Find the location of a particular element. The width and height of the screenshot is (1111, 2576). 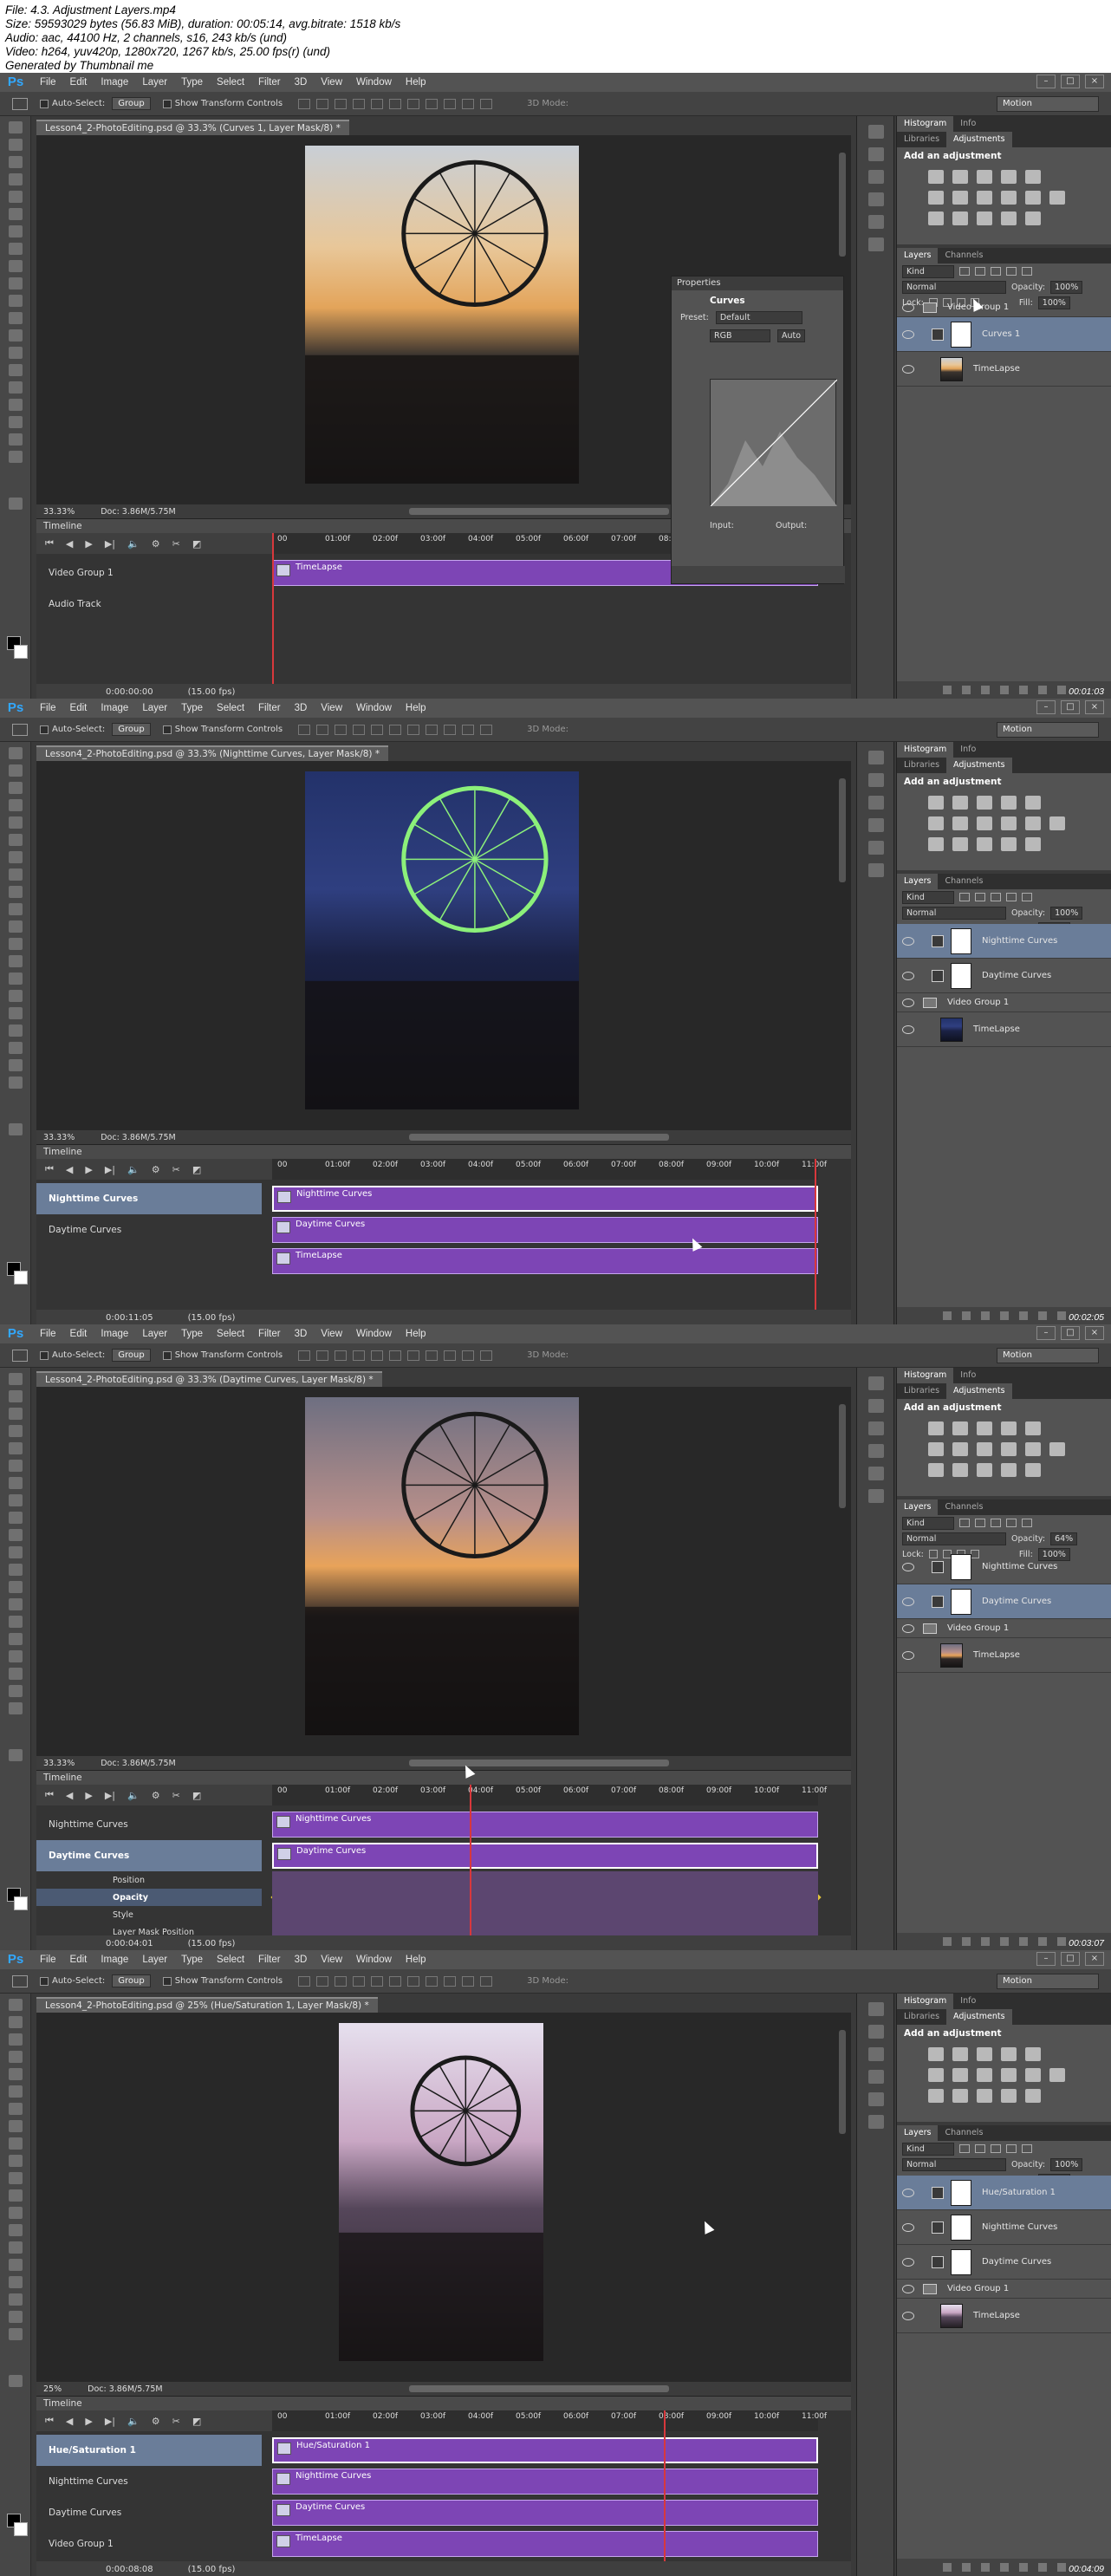

channel-mixer-icon is located at coordinates (1033, 198).